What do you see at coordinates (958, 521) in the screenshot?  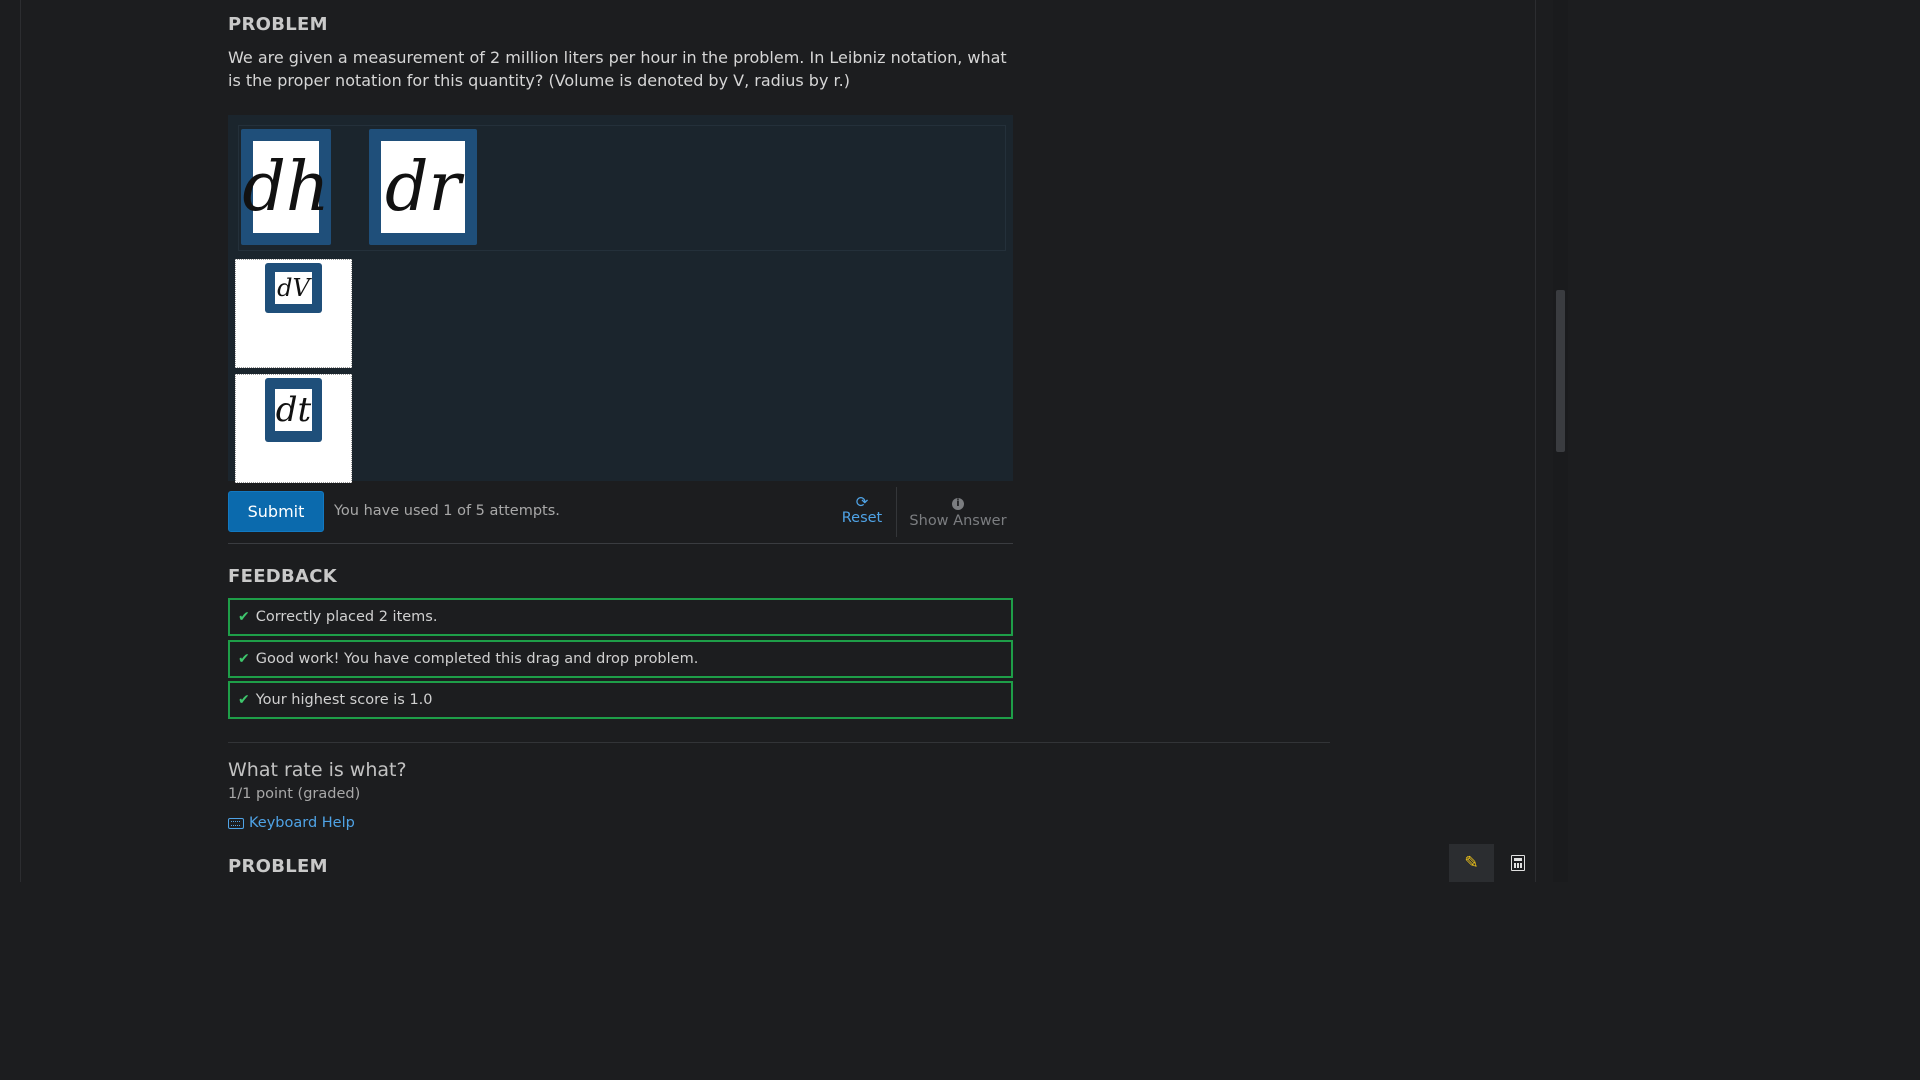 I see `show-answer-label: Show Answer` at bounding box center [958, 521].